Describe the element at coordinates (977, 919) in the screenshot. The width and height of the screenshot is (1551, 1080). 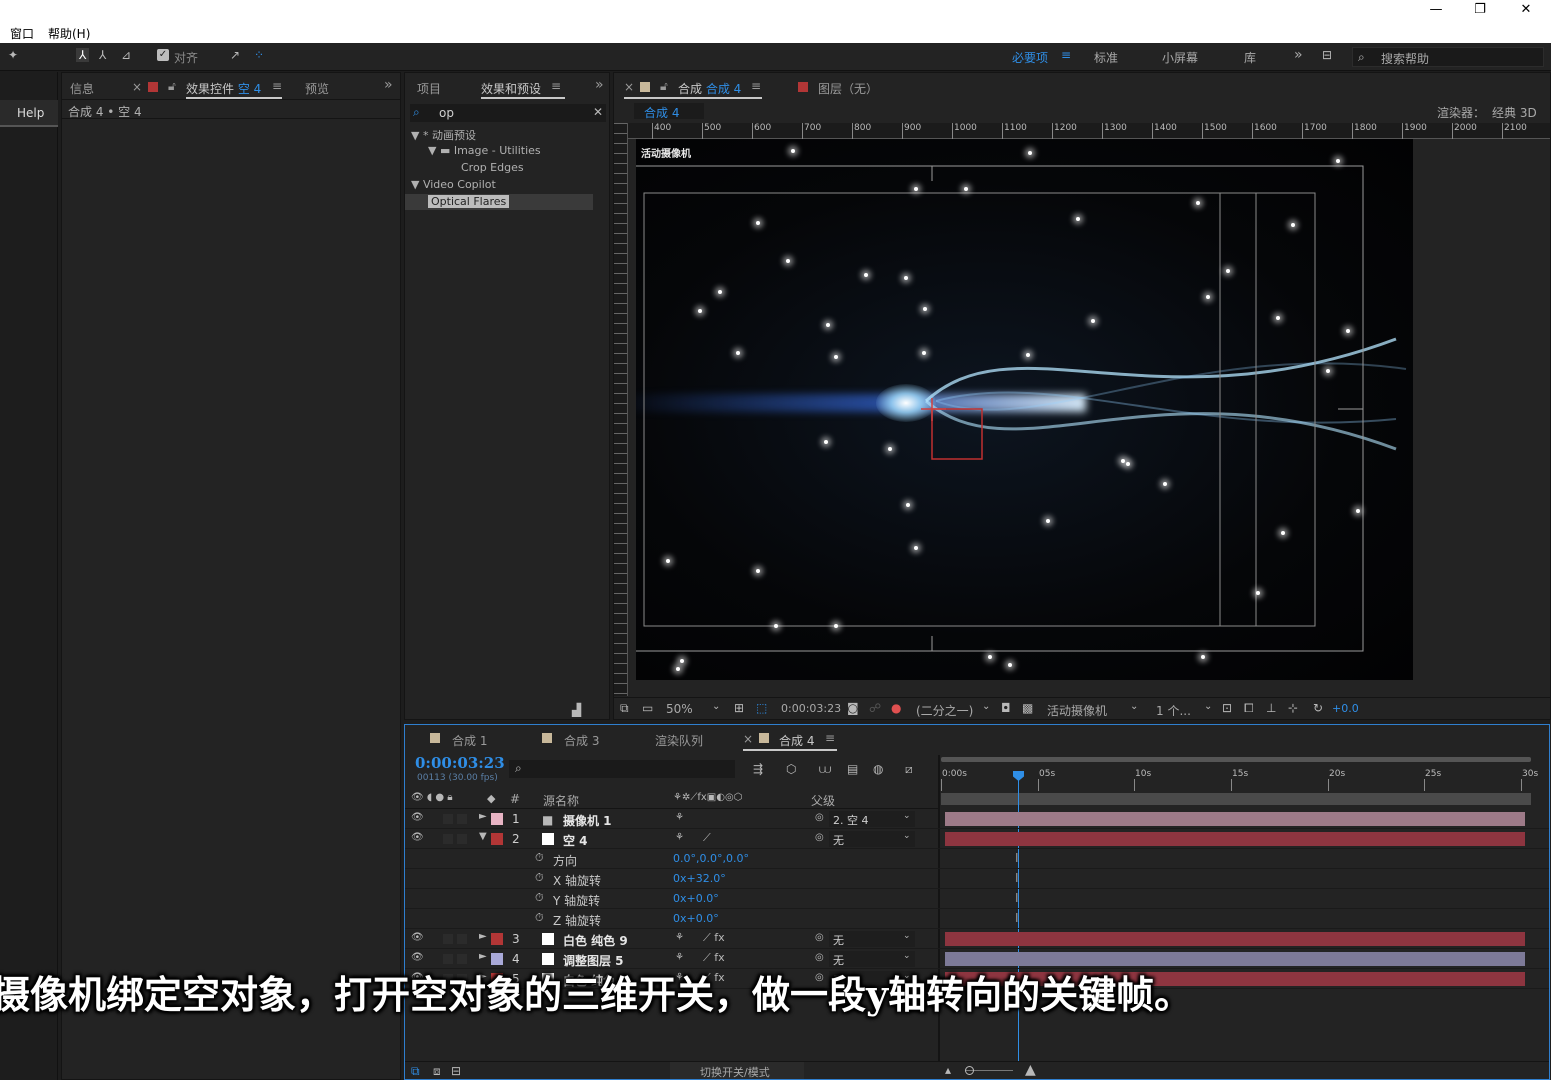
I see `property-row: ⏱︎ Z 轴旋转 0x+0.0° I` at that location.